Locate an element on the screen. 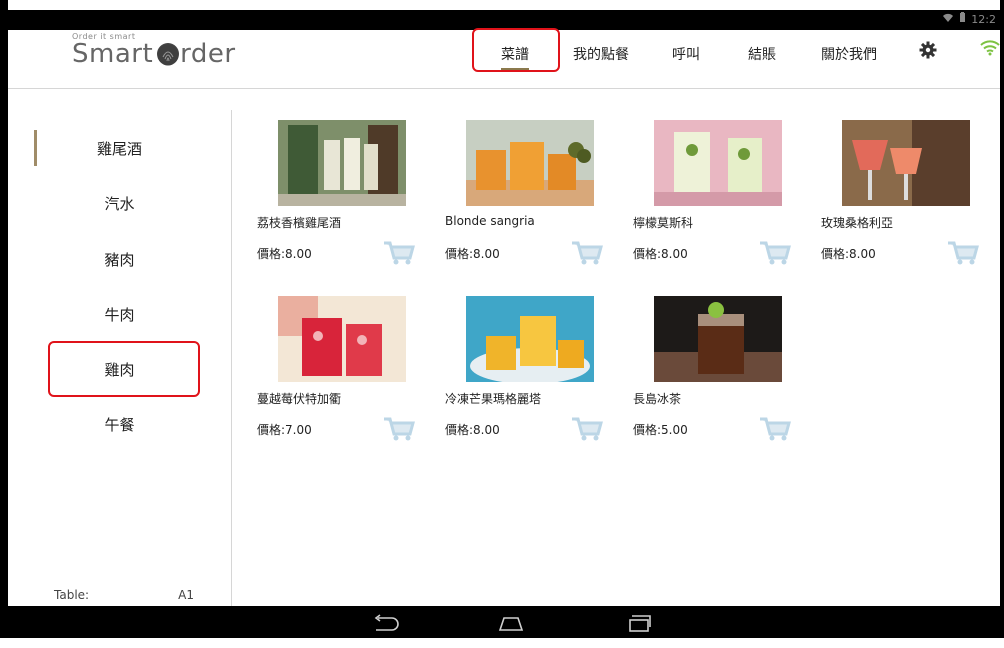 The image size is (1004, 648). top-margin is located at coordinates (502, 5).